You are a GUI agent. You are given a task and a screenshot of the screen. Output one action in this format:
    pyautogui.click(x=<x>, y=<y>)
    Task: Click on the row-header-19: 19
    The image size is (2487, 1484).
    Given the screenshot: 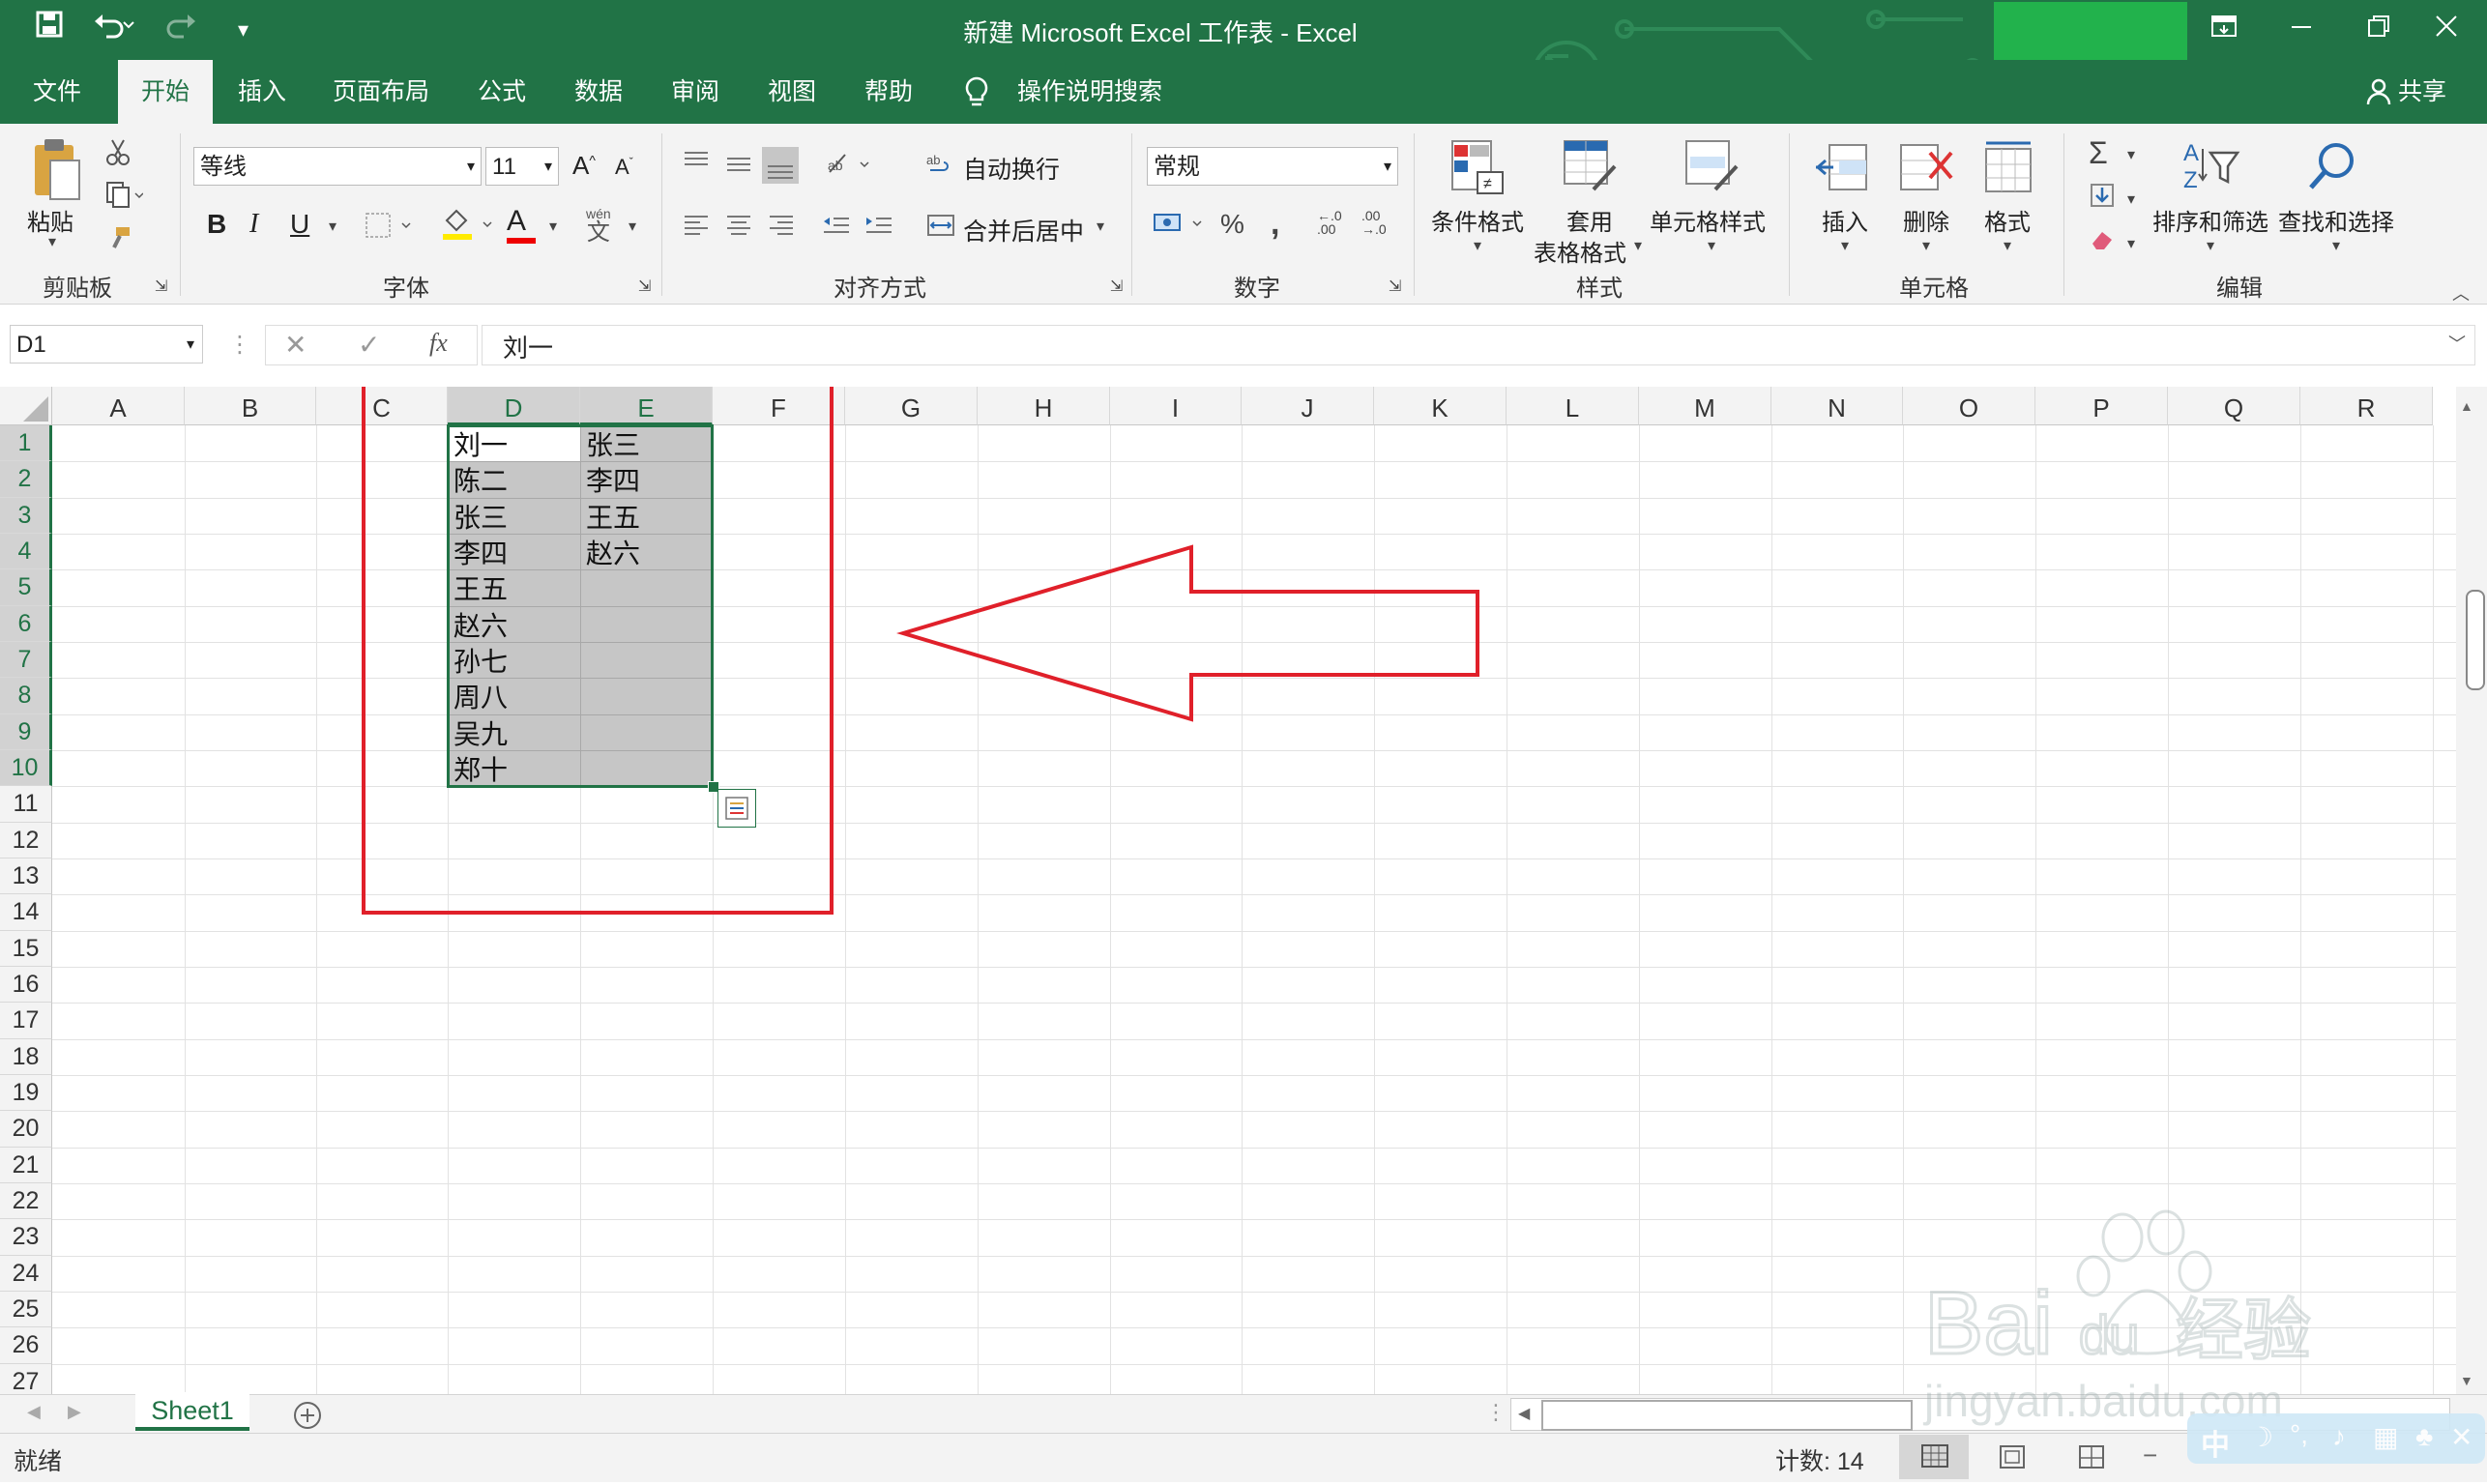 What is the action you would take?
    pyautogui.click(x=26, y=1093)
    